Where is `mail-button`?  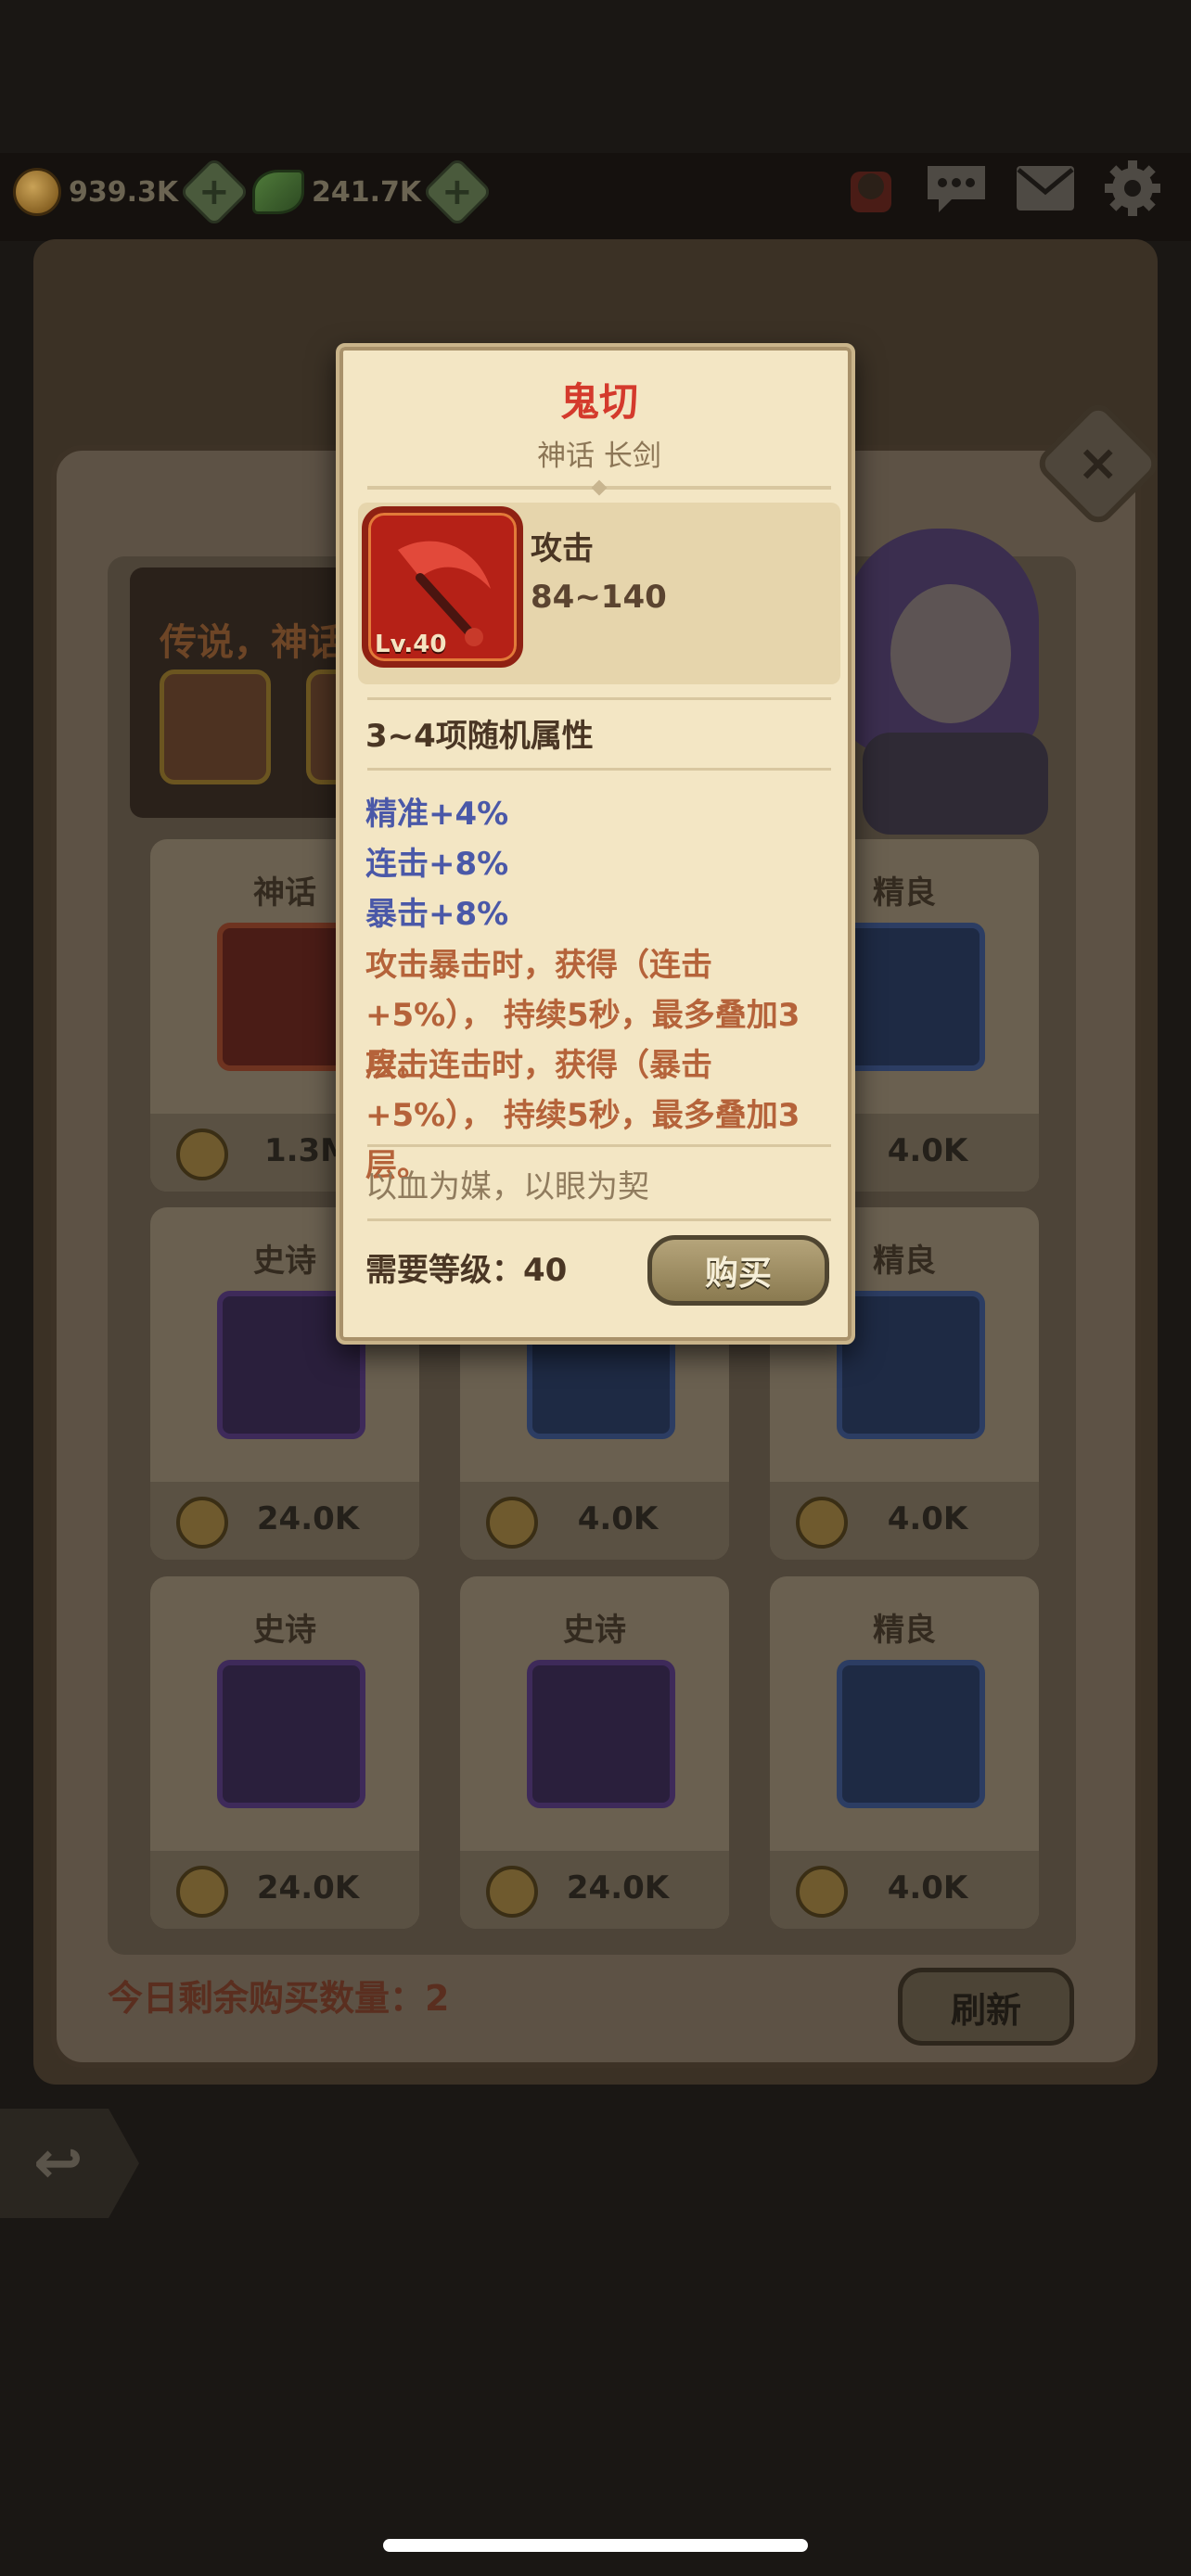 mail-button is located at coordinates (1045, 188).